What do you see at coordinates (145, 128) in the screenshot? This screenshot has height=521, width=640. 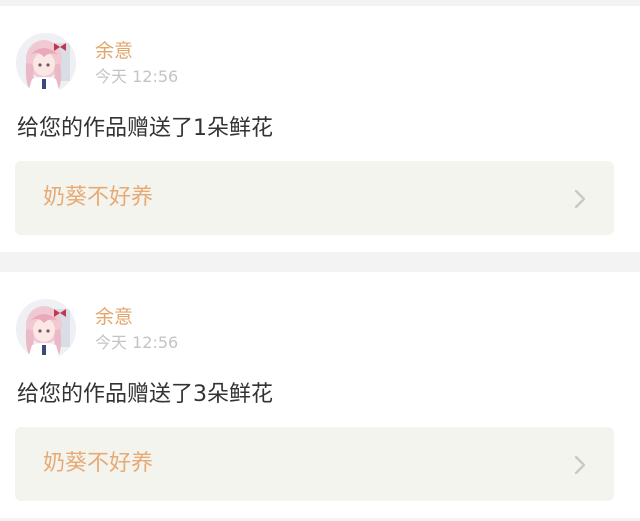 I see `gift-message: 给您的作品赠送了1朵鲜花` at bounding box center [145, 128].